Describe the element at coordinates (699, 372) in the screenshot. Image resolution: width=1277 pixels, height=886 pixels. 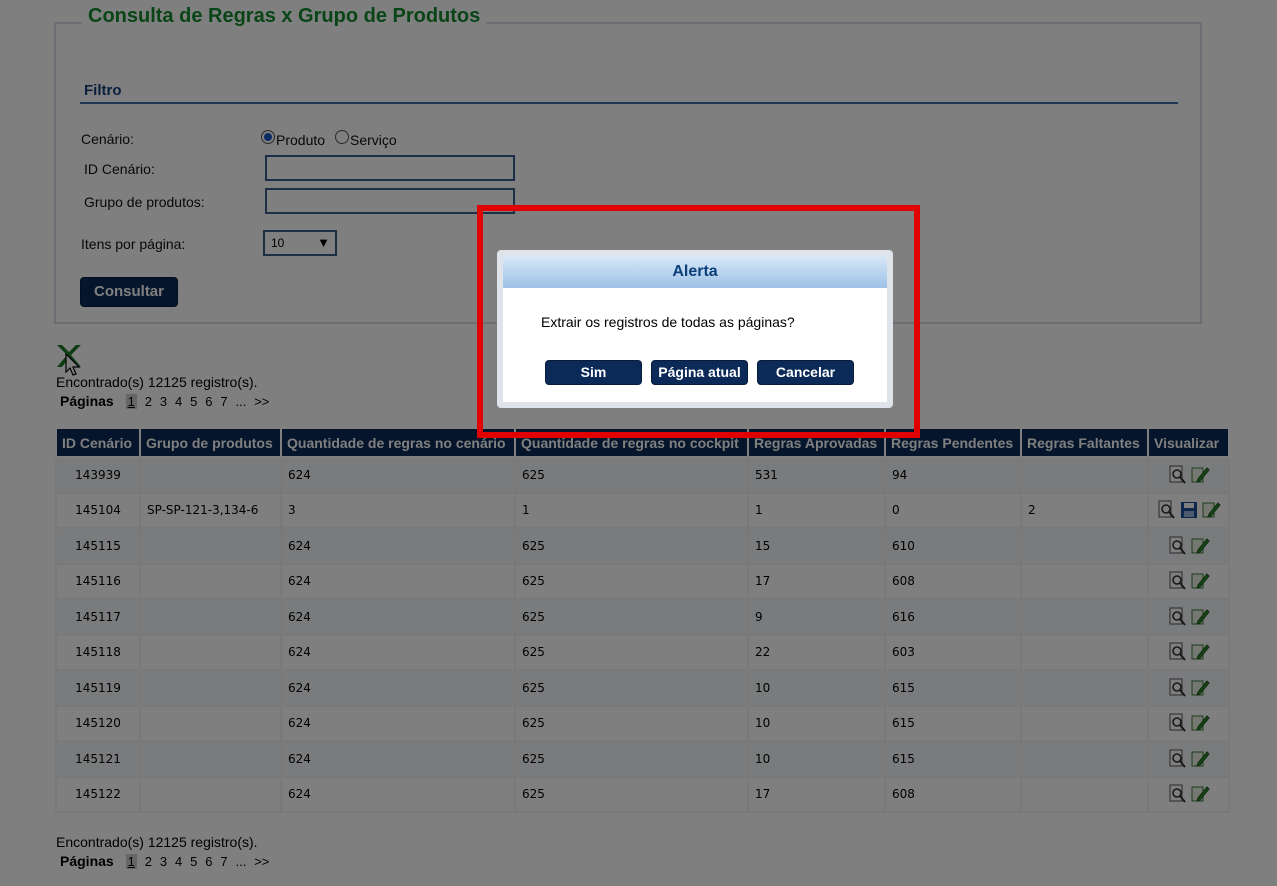
I see `pagina-atual-button: Página atual` at that location.